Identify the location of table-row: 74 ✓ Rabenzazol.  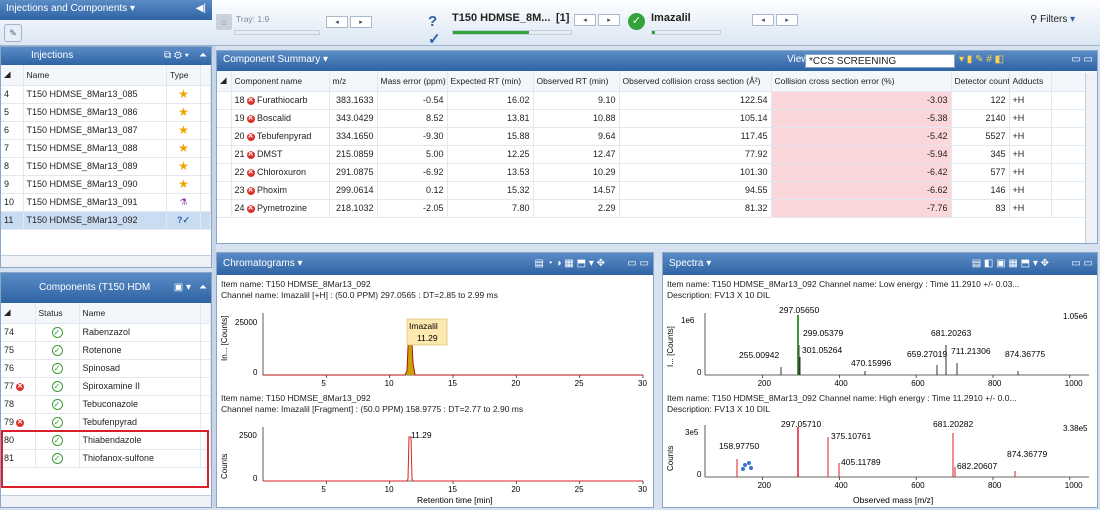
(106, 332).